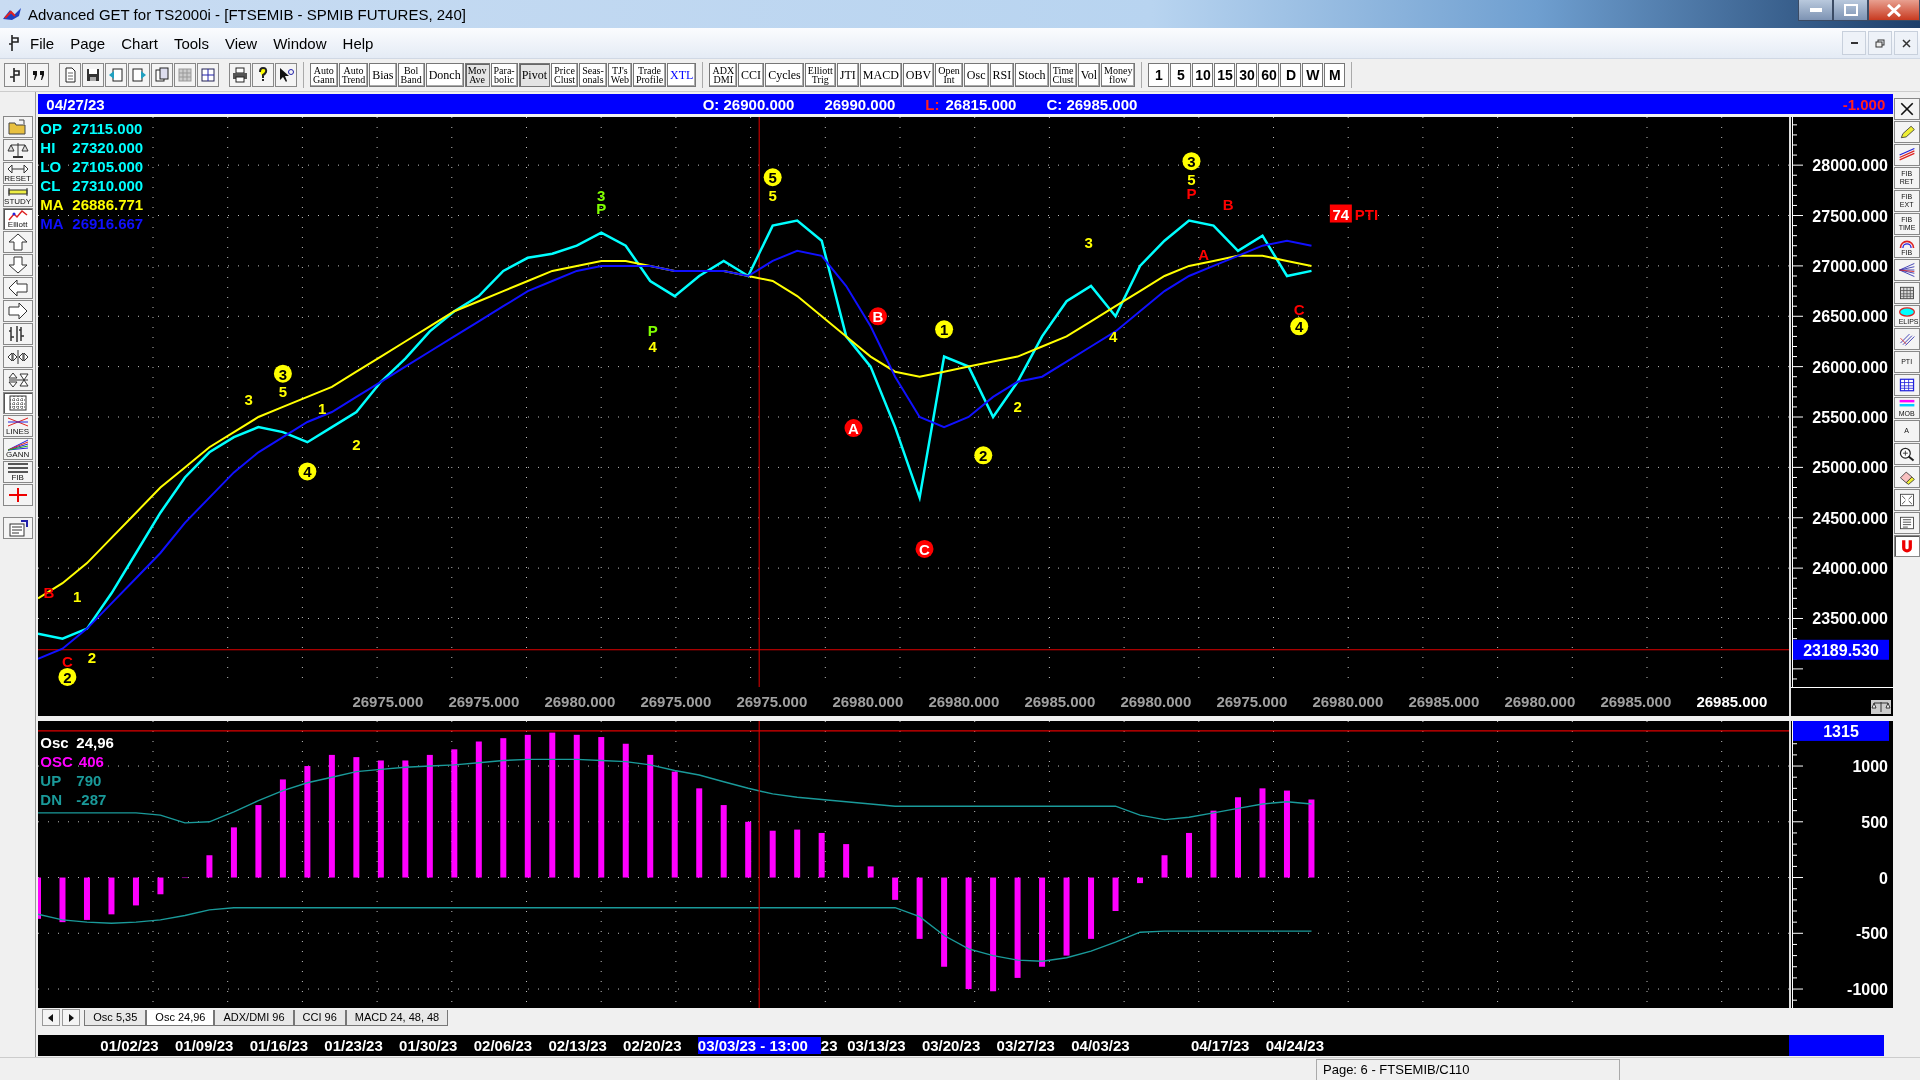 This screenshot has width=1920, height=1080. I want to click on document-menu-icon, so click(14, 43).